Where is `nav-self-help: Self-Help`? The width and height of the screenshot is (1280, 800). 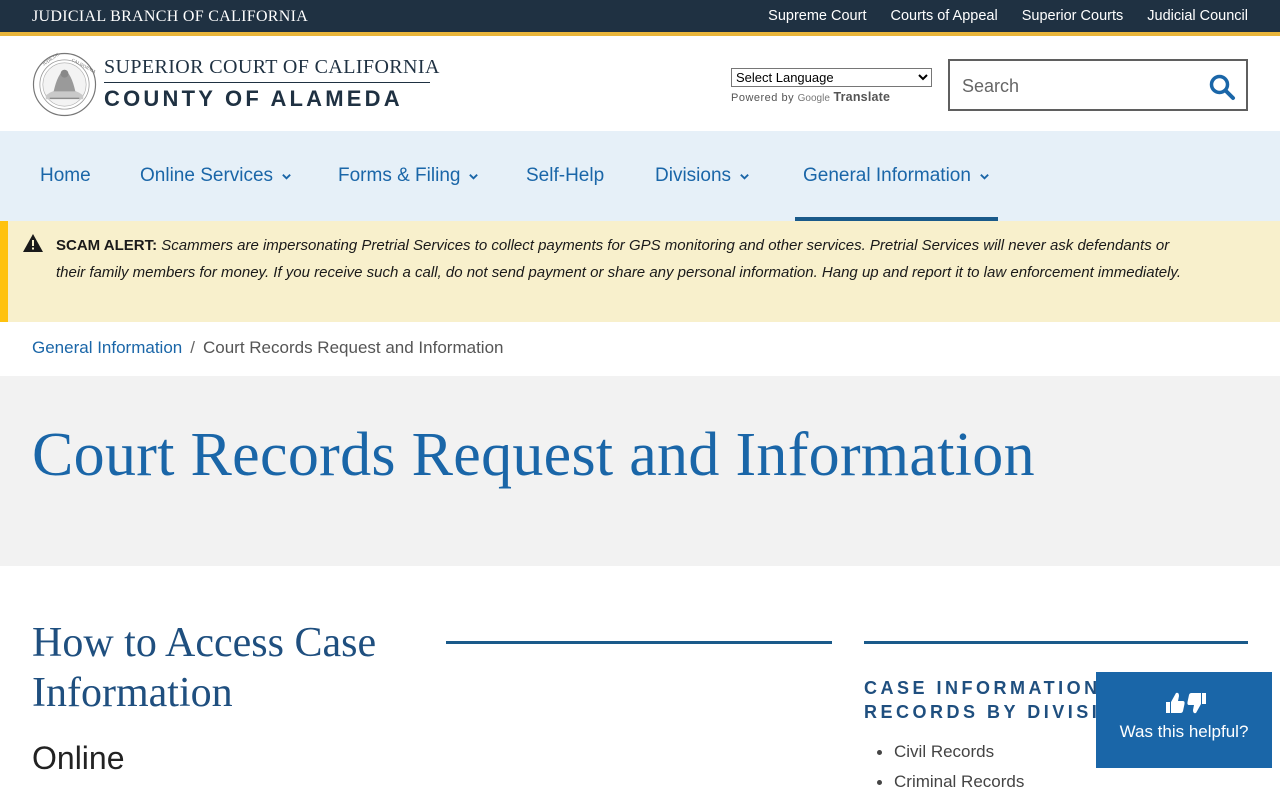 nav-self-help: Self-Help is located at coordinates (565, 176).